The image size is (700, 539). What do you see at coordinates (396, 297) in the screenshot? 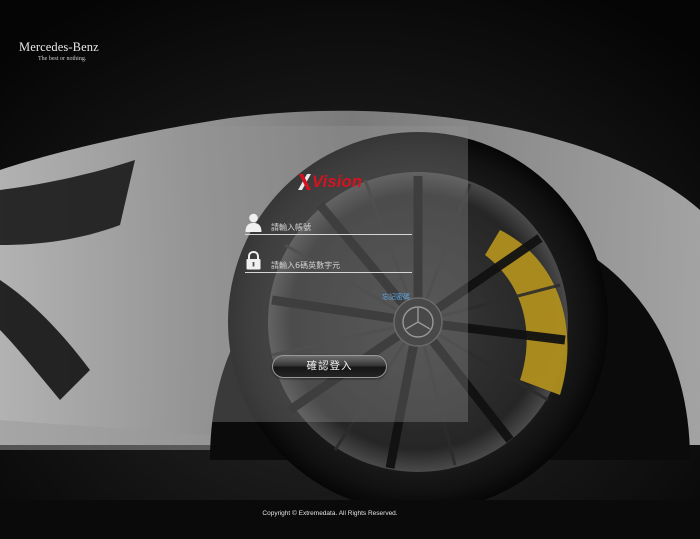
I see `forgot-password-link: 忘記密碼` at bounding box center [396, 297].